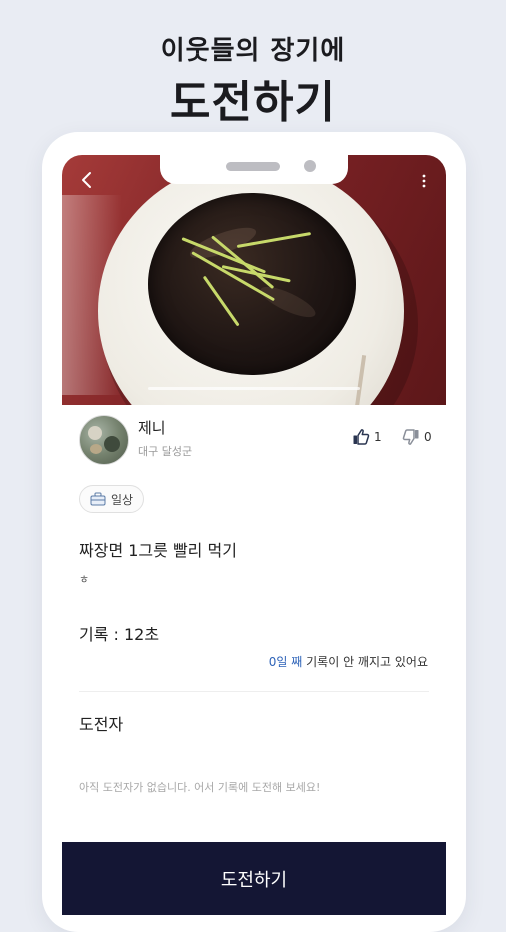 The image size is (506, 932). I want to click on headline-subtitle: 이웃들의 장기에, so click(253, 51).